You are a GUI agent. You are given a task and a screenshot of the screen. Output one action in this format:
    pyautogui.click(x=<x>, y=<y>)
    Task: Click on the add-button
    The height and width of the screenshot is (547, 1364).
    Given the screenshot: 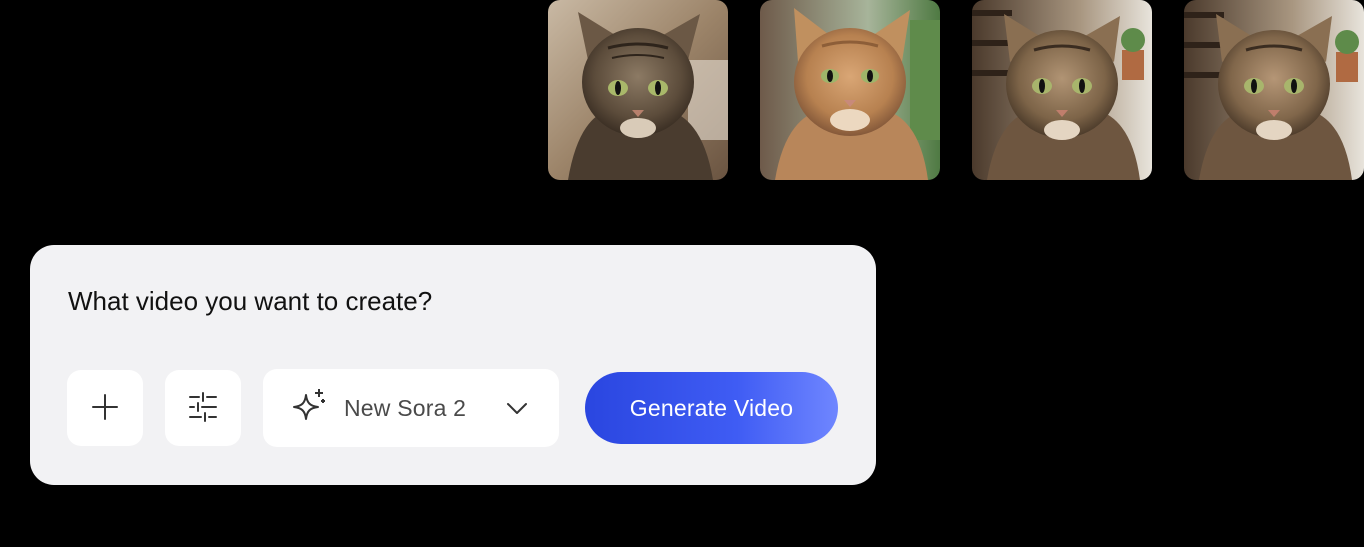 What is the action you would take?
    pyautogui.click(x=105, y=408)
    